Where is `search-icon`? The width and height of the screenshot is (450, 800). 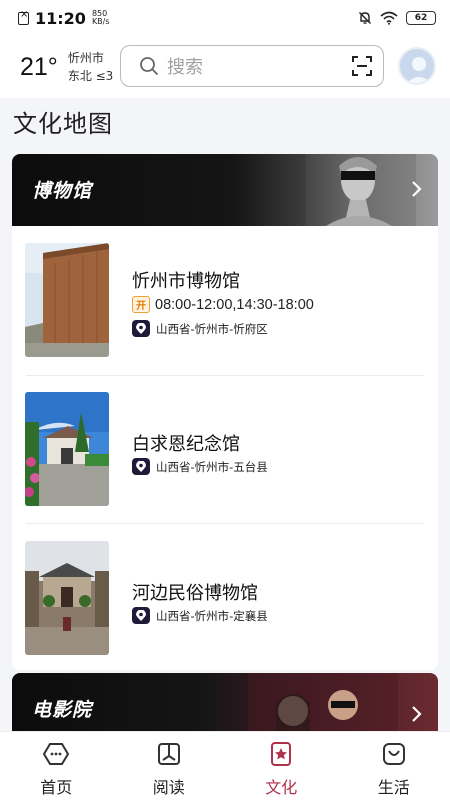
search-icon is located at coordinates (149, 66).